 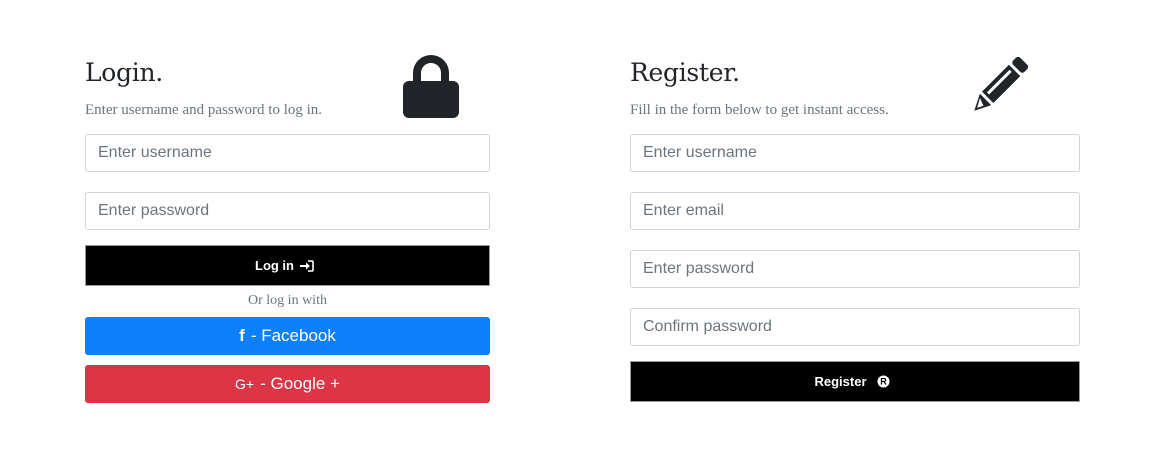 What do you see at coordinates (124, 72) in the screenshot?
I see `login-title: Login.` at bounding box center [124, 72].